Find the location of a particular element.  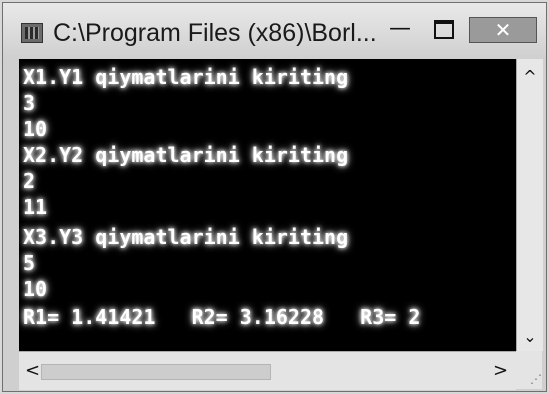

maximize-button is located at coordinates (444, 30).